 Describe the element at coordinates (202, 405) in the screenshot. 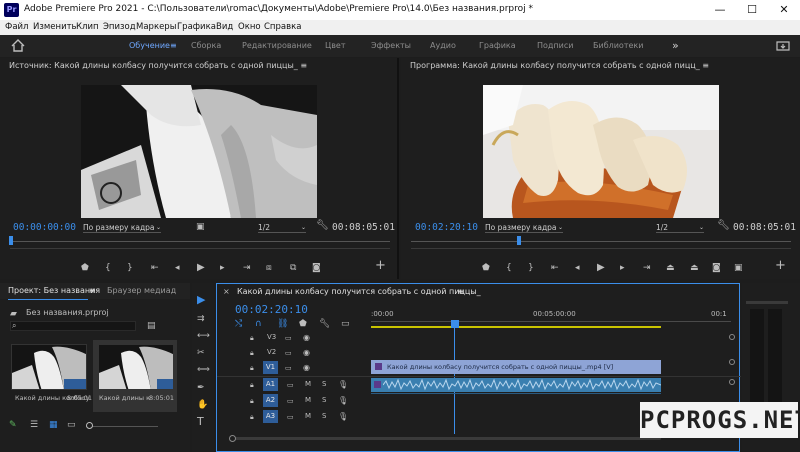

I see `hand-tool-icon: ✋` at that location.